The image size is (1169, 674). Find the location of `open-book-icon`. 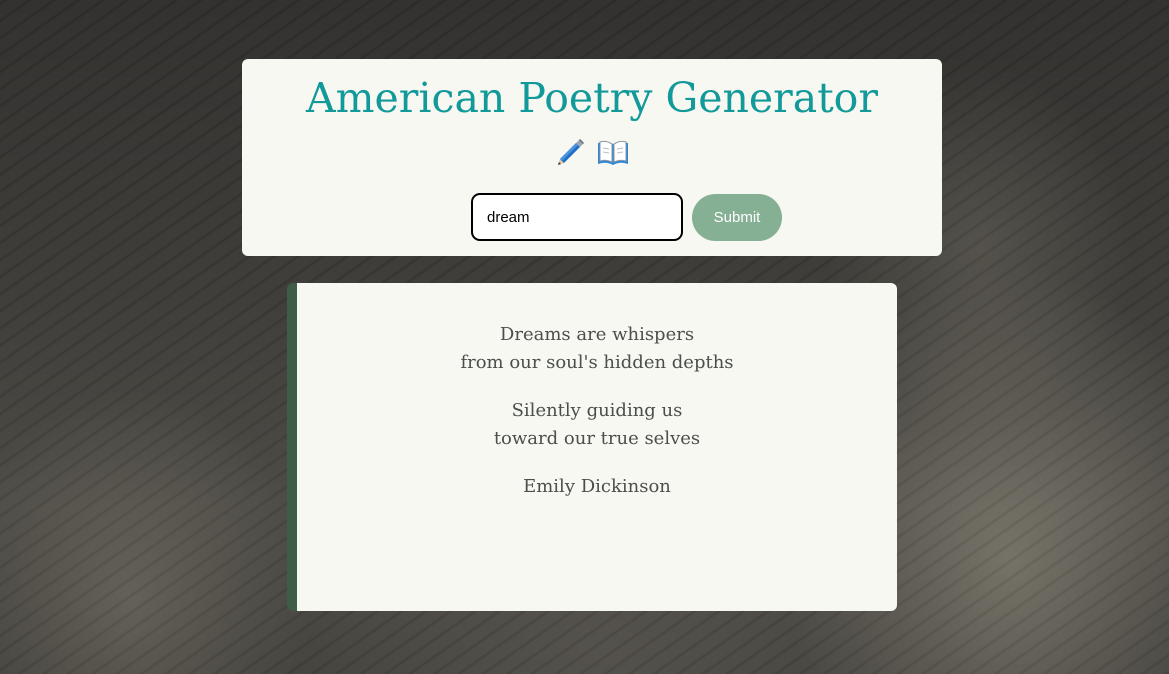

open-book-icon is located at coordinates (613, 153).